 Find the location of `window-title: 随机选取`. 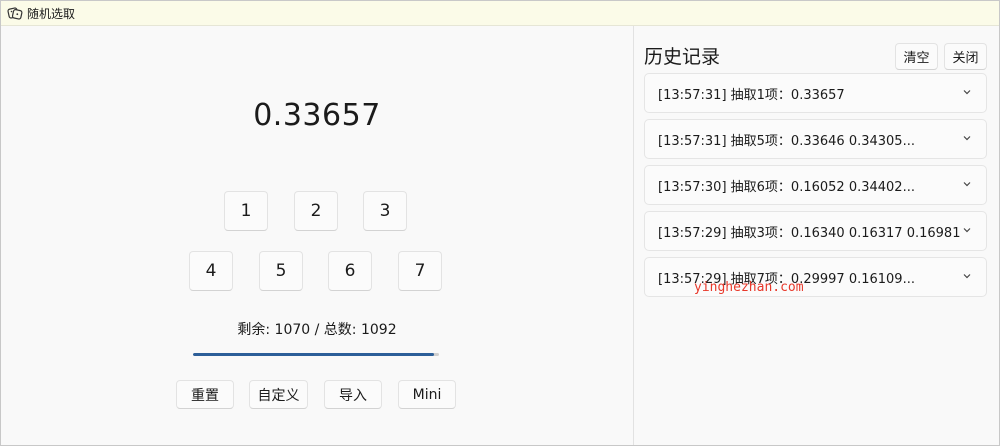

window-title: 随机选取 is located at coordinates (51, 13).